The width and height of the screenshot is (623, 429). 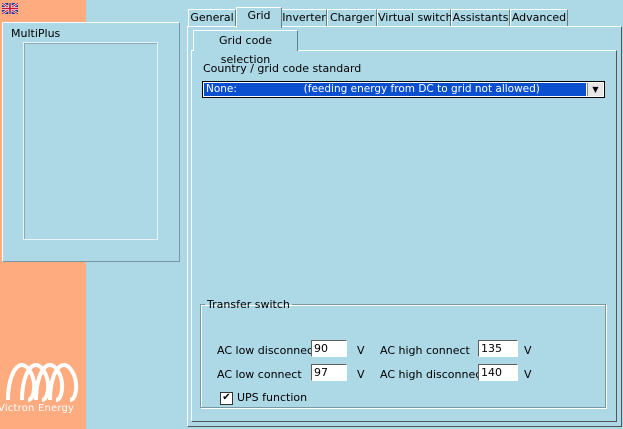 What do you see at coordinates (248, 304) in the screenshot?
I see `transfer-switch-title: Transfer switch` at bounding box center [248, 304].